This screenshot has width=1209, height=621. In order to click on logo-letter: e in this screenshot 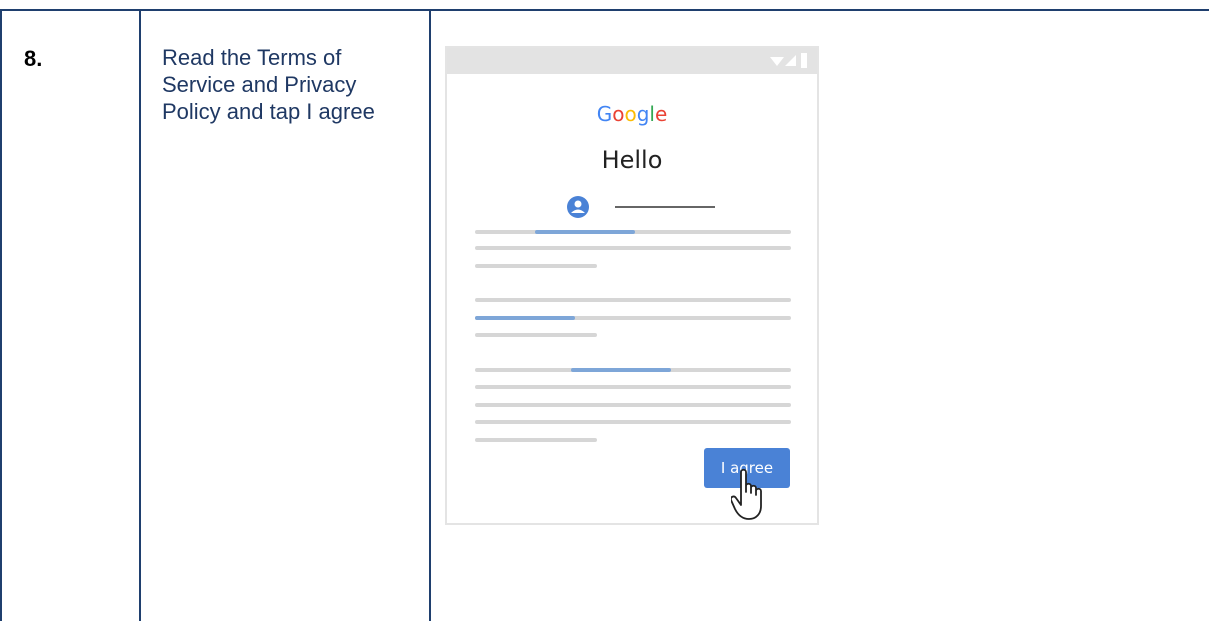, I will do `click(661, 114)`.